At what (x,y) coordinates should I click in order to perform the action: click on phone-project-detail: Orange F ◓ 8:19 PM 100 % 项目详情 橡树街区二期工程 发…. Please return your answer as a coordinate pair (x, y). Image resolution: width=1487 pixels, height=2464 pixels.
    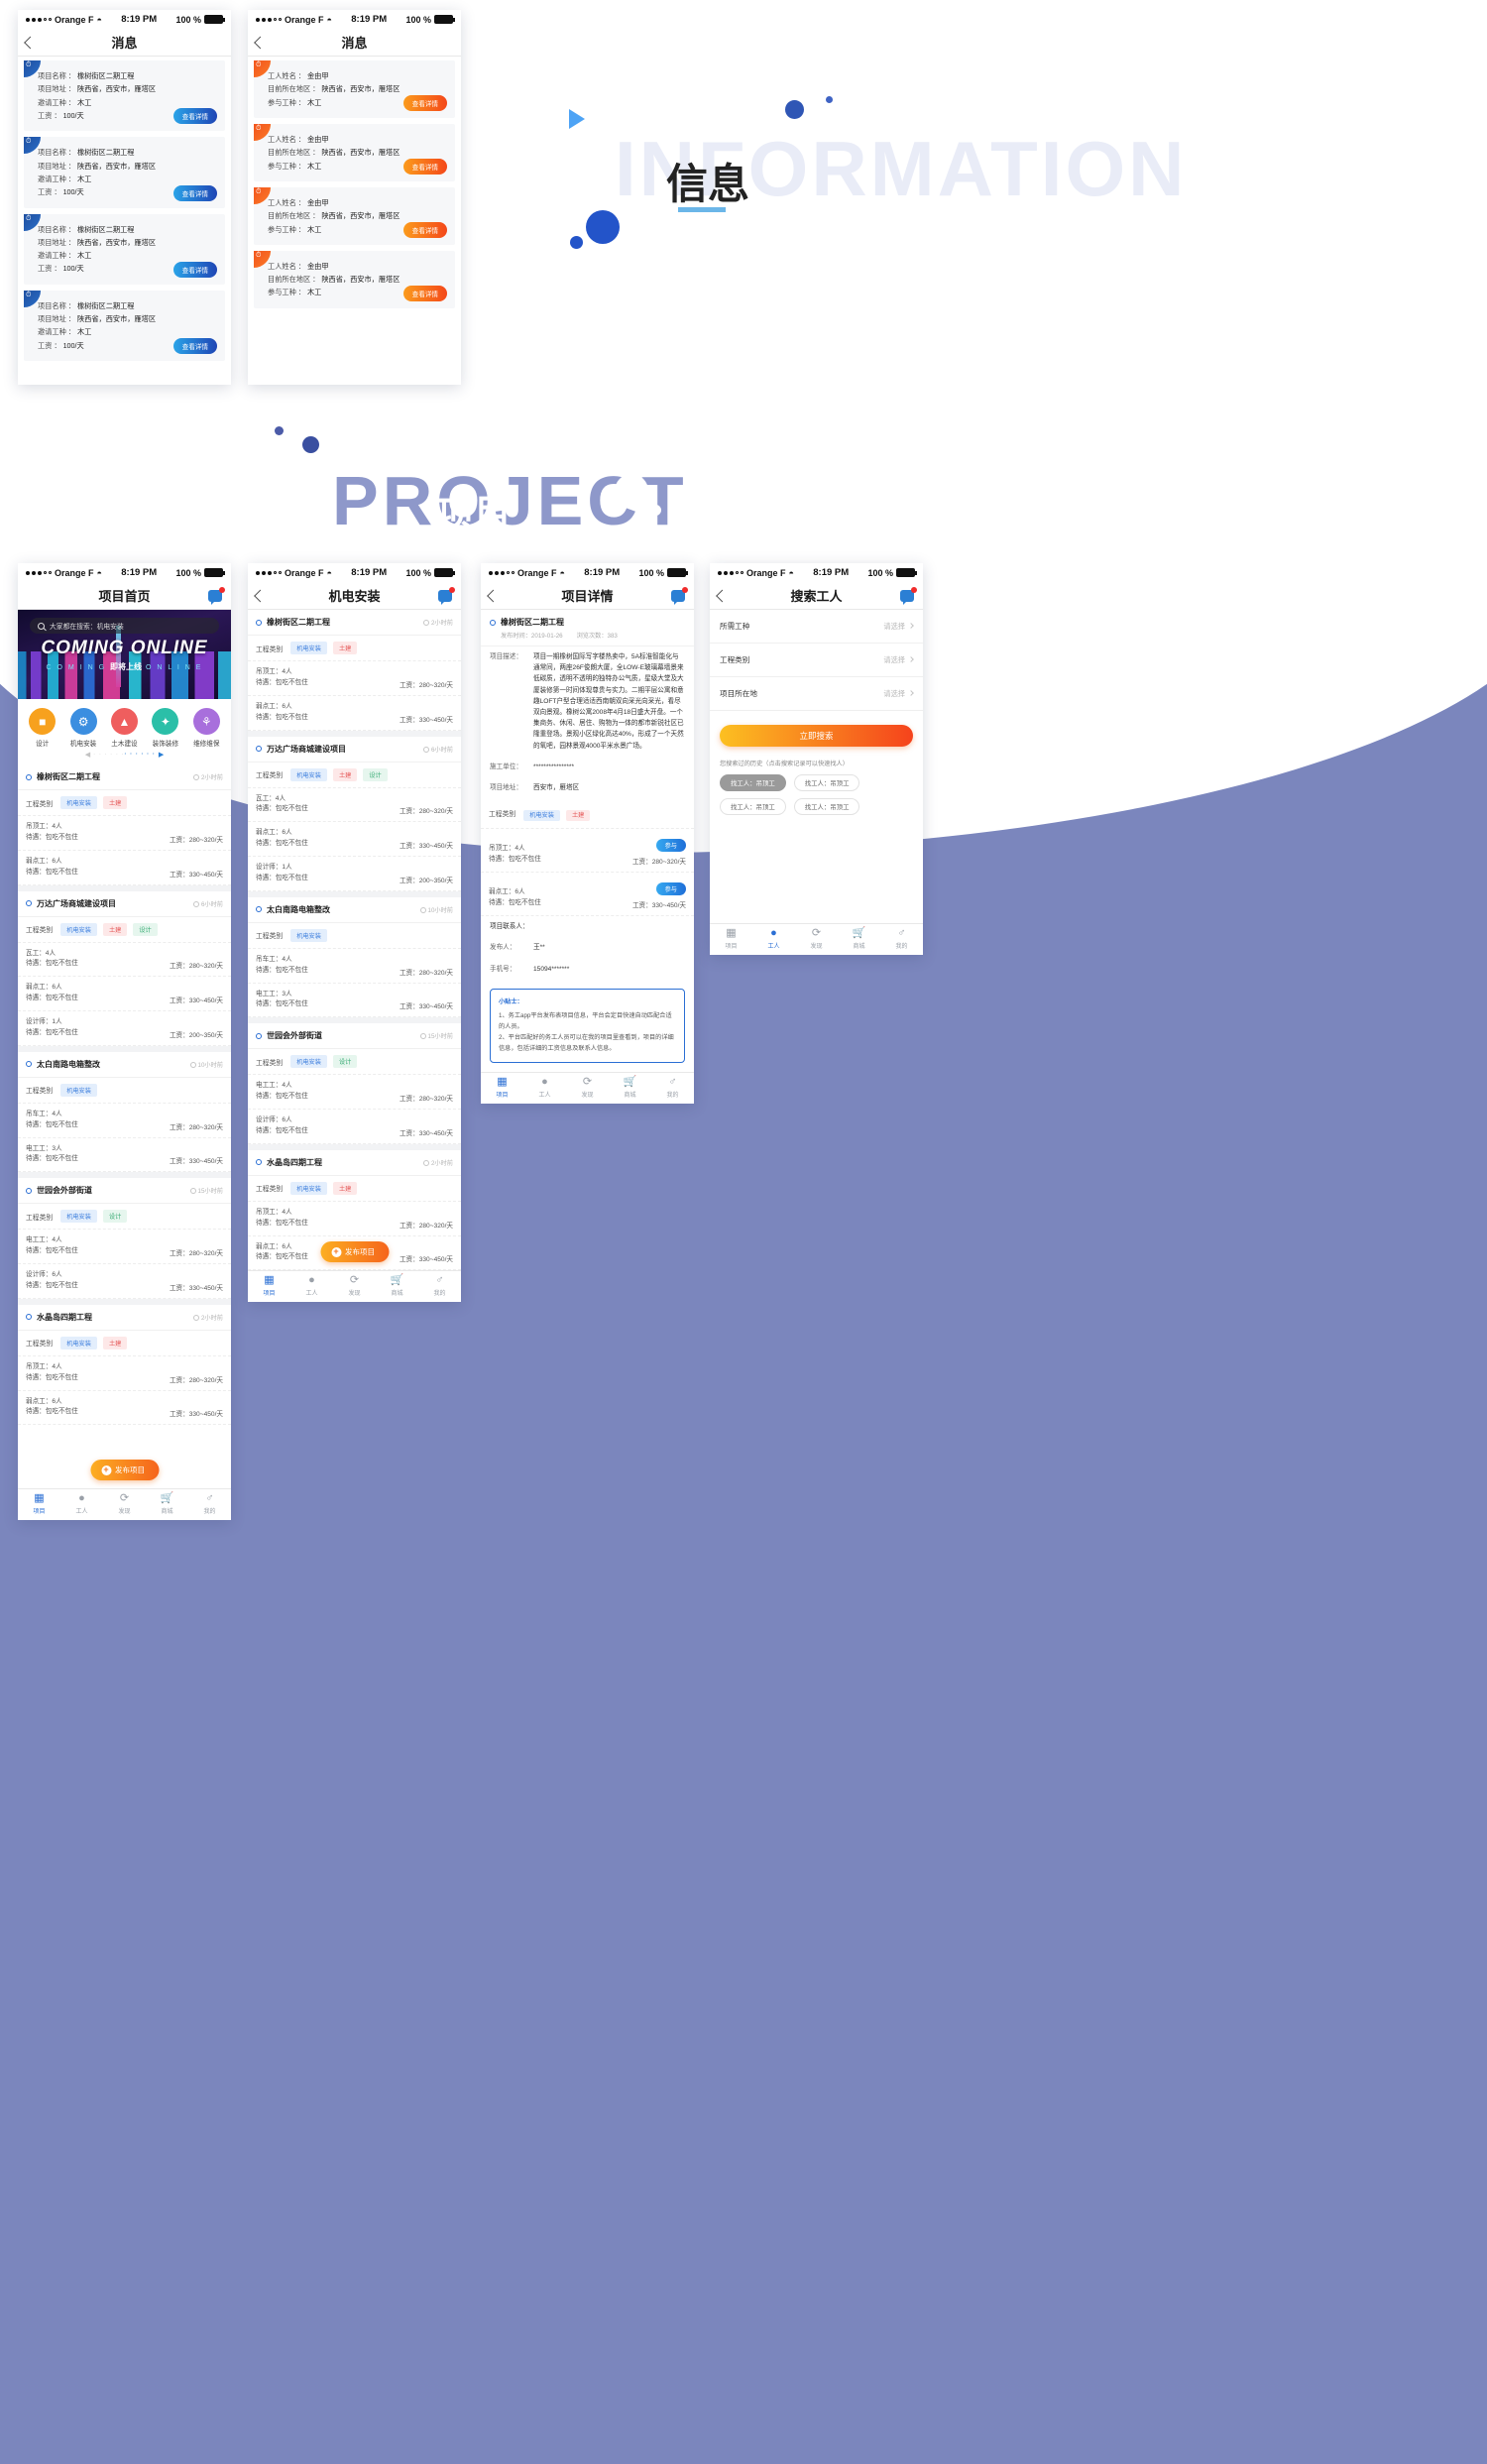
    Looking at the image, I should click on (587, 834).